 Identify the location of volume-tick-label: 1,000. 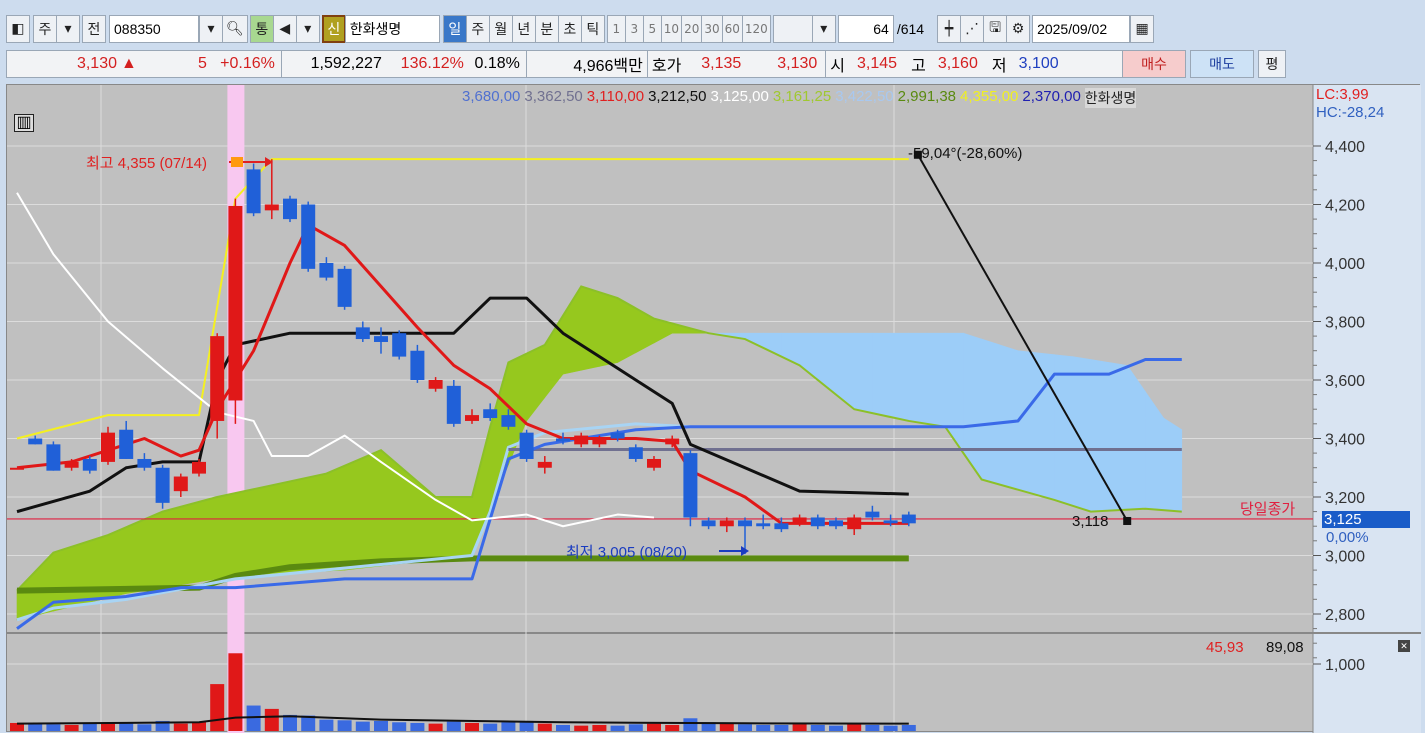
(1345, 665).